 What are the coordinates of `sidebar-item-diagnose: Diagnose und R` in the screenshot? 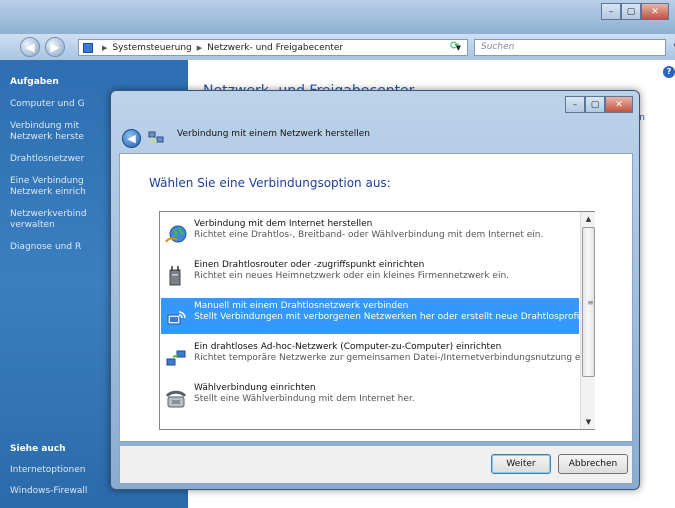 It's located at (45, 247).